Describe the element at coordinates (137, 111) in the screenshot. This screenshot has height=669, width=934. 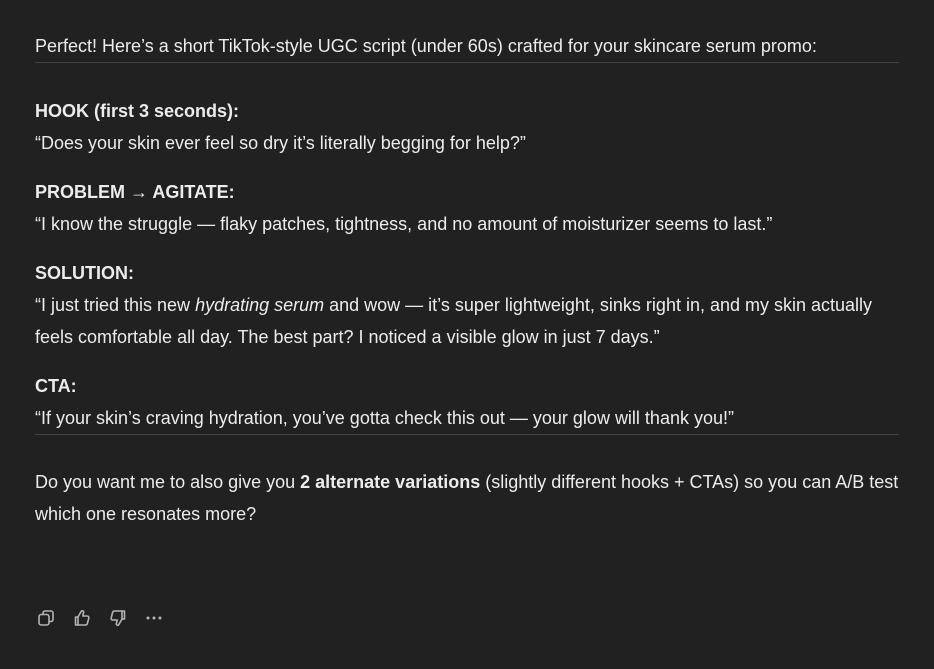
I see `hook-label: HOOK (first 3 seconds):` at that location.